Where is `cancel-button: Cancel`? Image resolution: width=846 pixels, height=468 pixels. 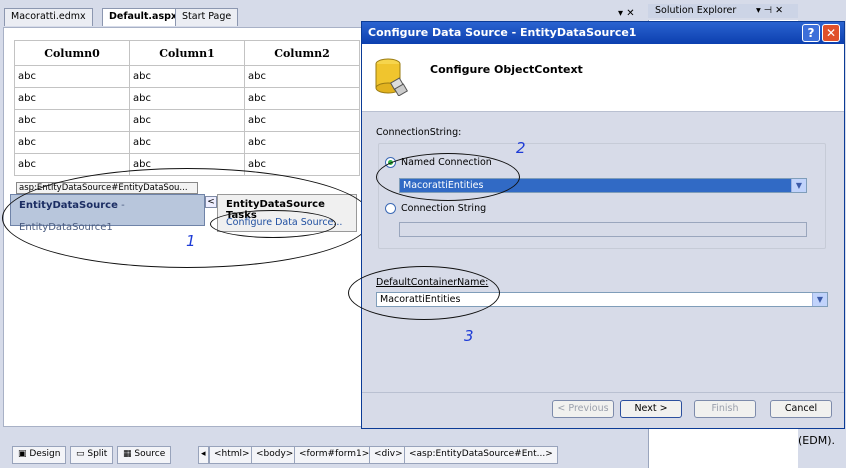 cancel-button: Cancel is located at coordinates (801, 409).